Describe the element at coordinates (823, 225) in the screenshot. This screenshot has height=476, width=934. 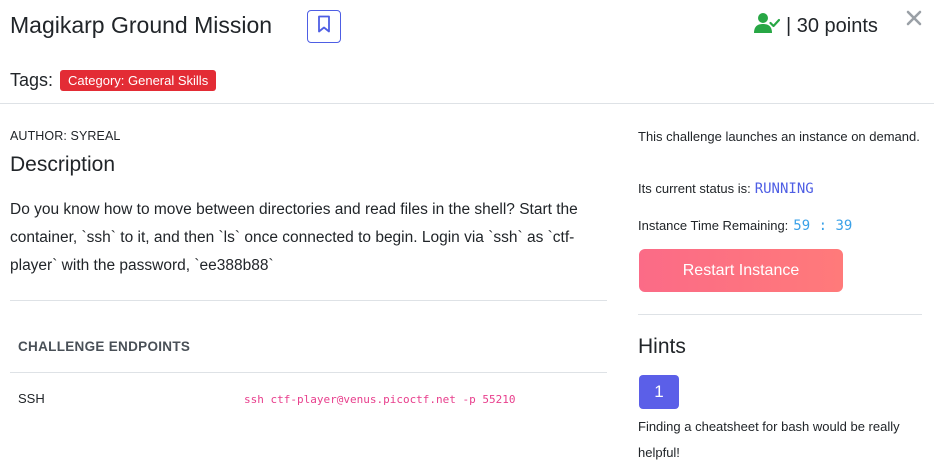
I see `time-value: 59 : 39` at that location.